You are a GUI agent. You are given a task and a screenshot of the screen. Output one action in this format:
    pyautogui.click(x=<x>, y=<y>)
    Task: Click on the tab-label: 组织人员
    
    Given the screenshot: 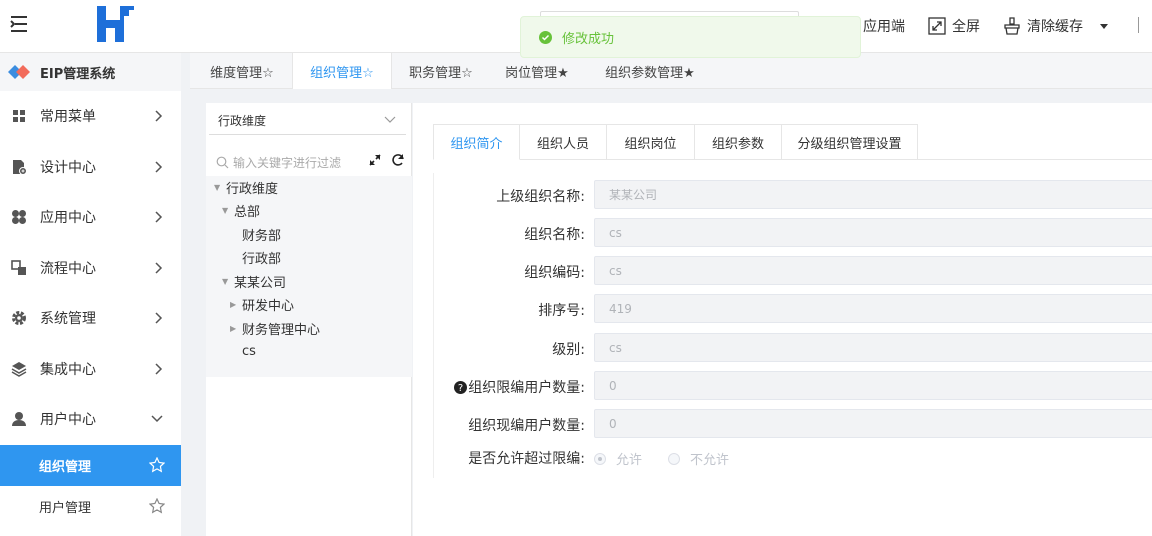 What is the action you would take?
    pyautogui.click(x=562, y=144)
    